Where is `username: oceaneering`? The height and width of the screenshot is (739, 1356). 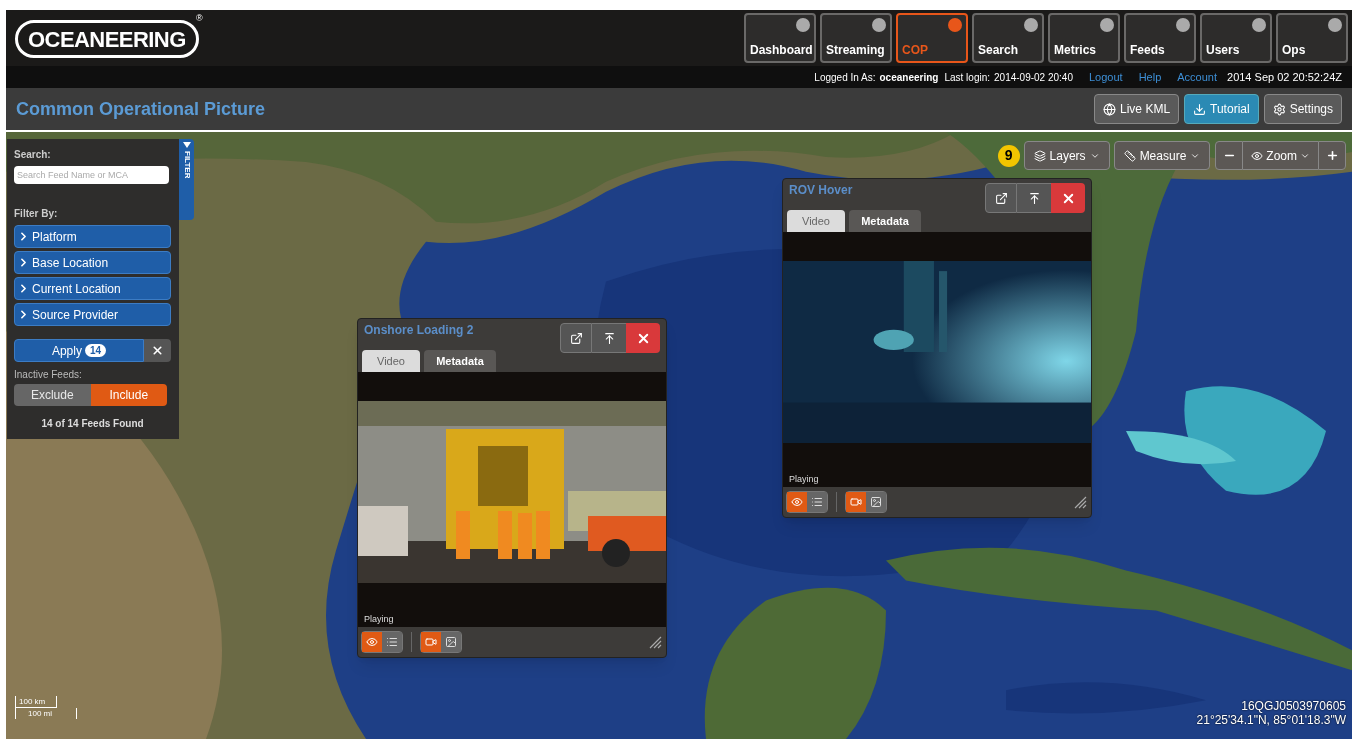
username: oceaneering is located at coordinates (909, 77).